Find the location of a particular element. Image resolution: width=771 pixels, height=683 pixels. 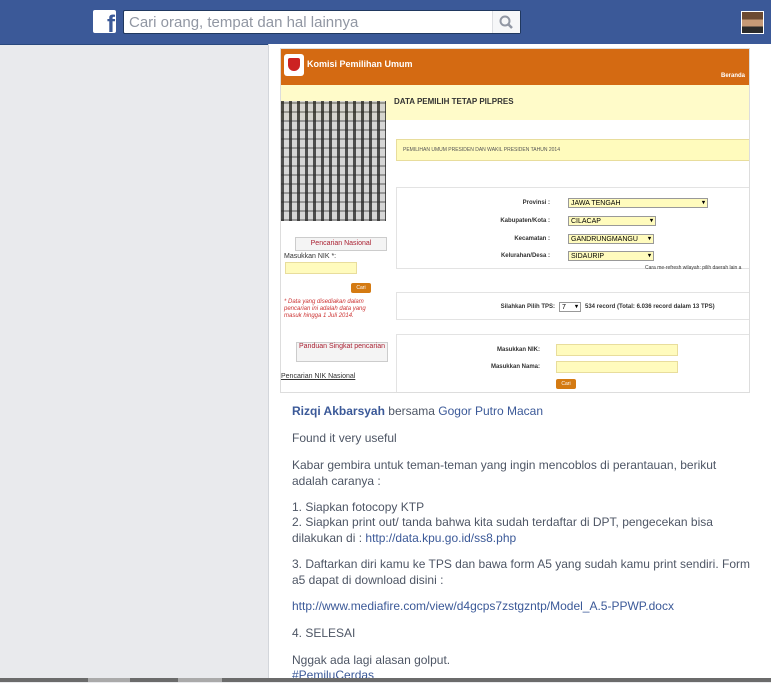

kpu-beranda-link: Beranda is located at coordinates (732, 76).